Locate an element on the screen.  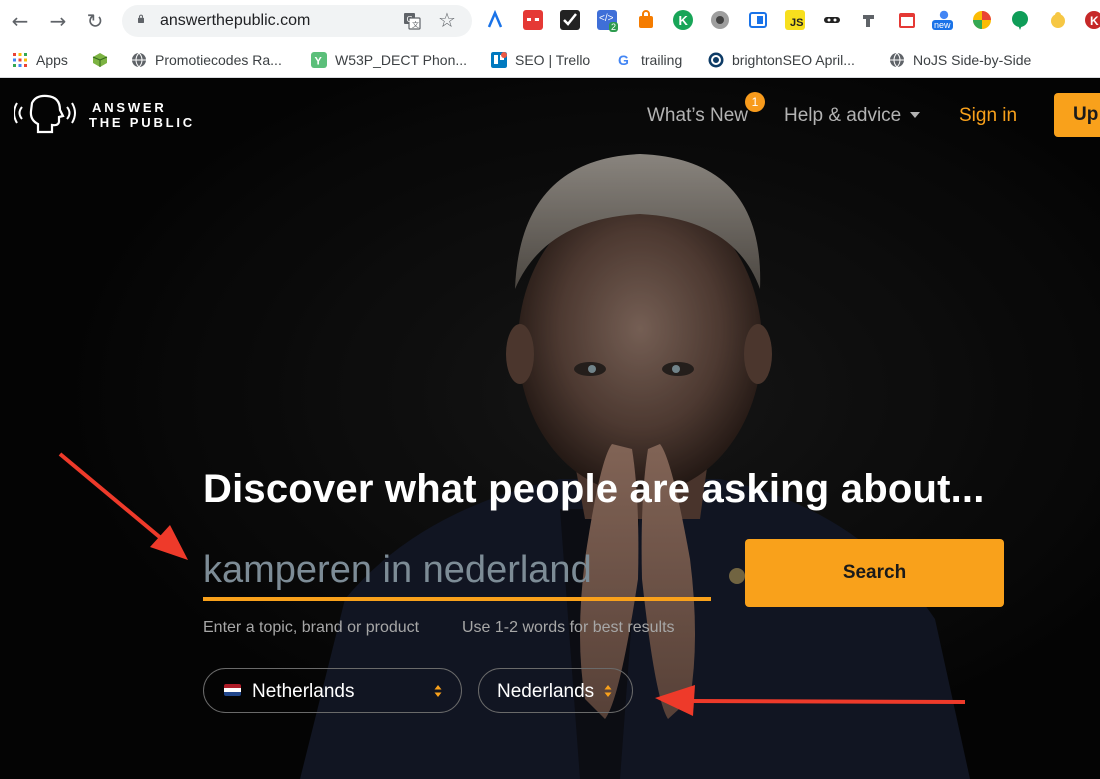
translate-icon: G文 is located at coordinates (412, 21).